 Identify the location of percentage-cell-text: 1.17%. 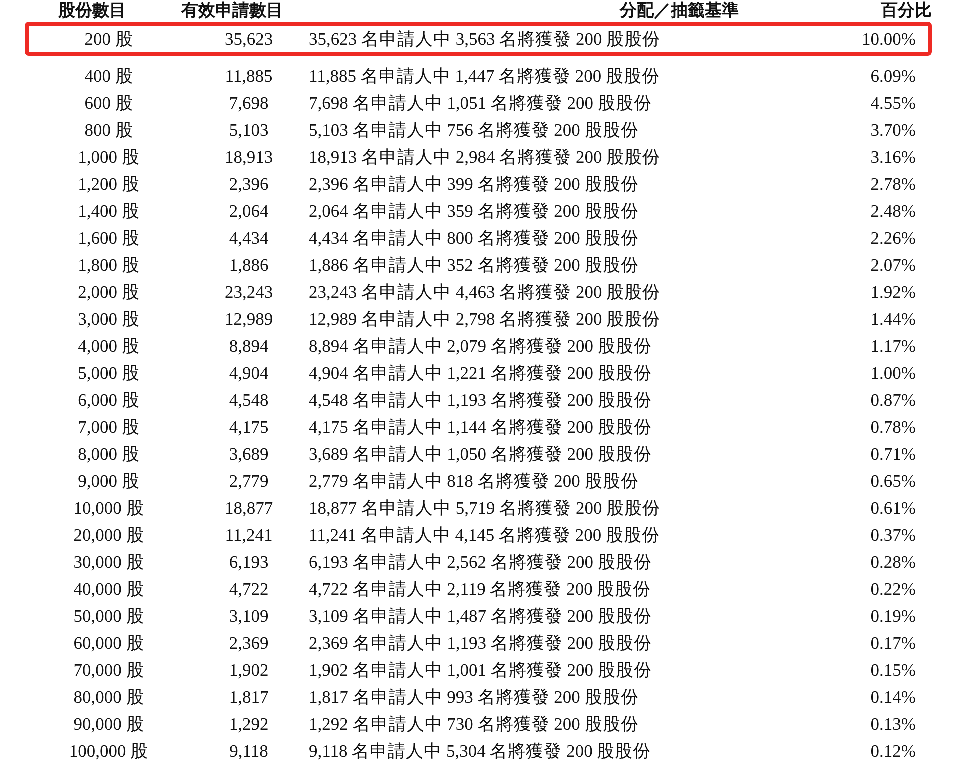
(893, 346).